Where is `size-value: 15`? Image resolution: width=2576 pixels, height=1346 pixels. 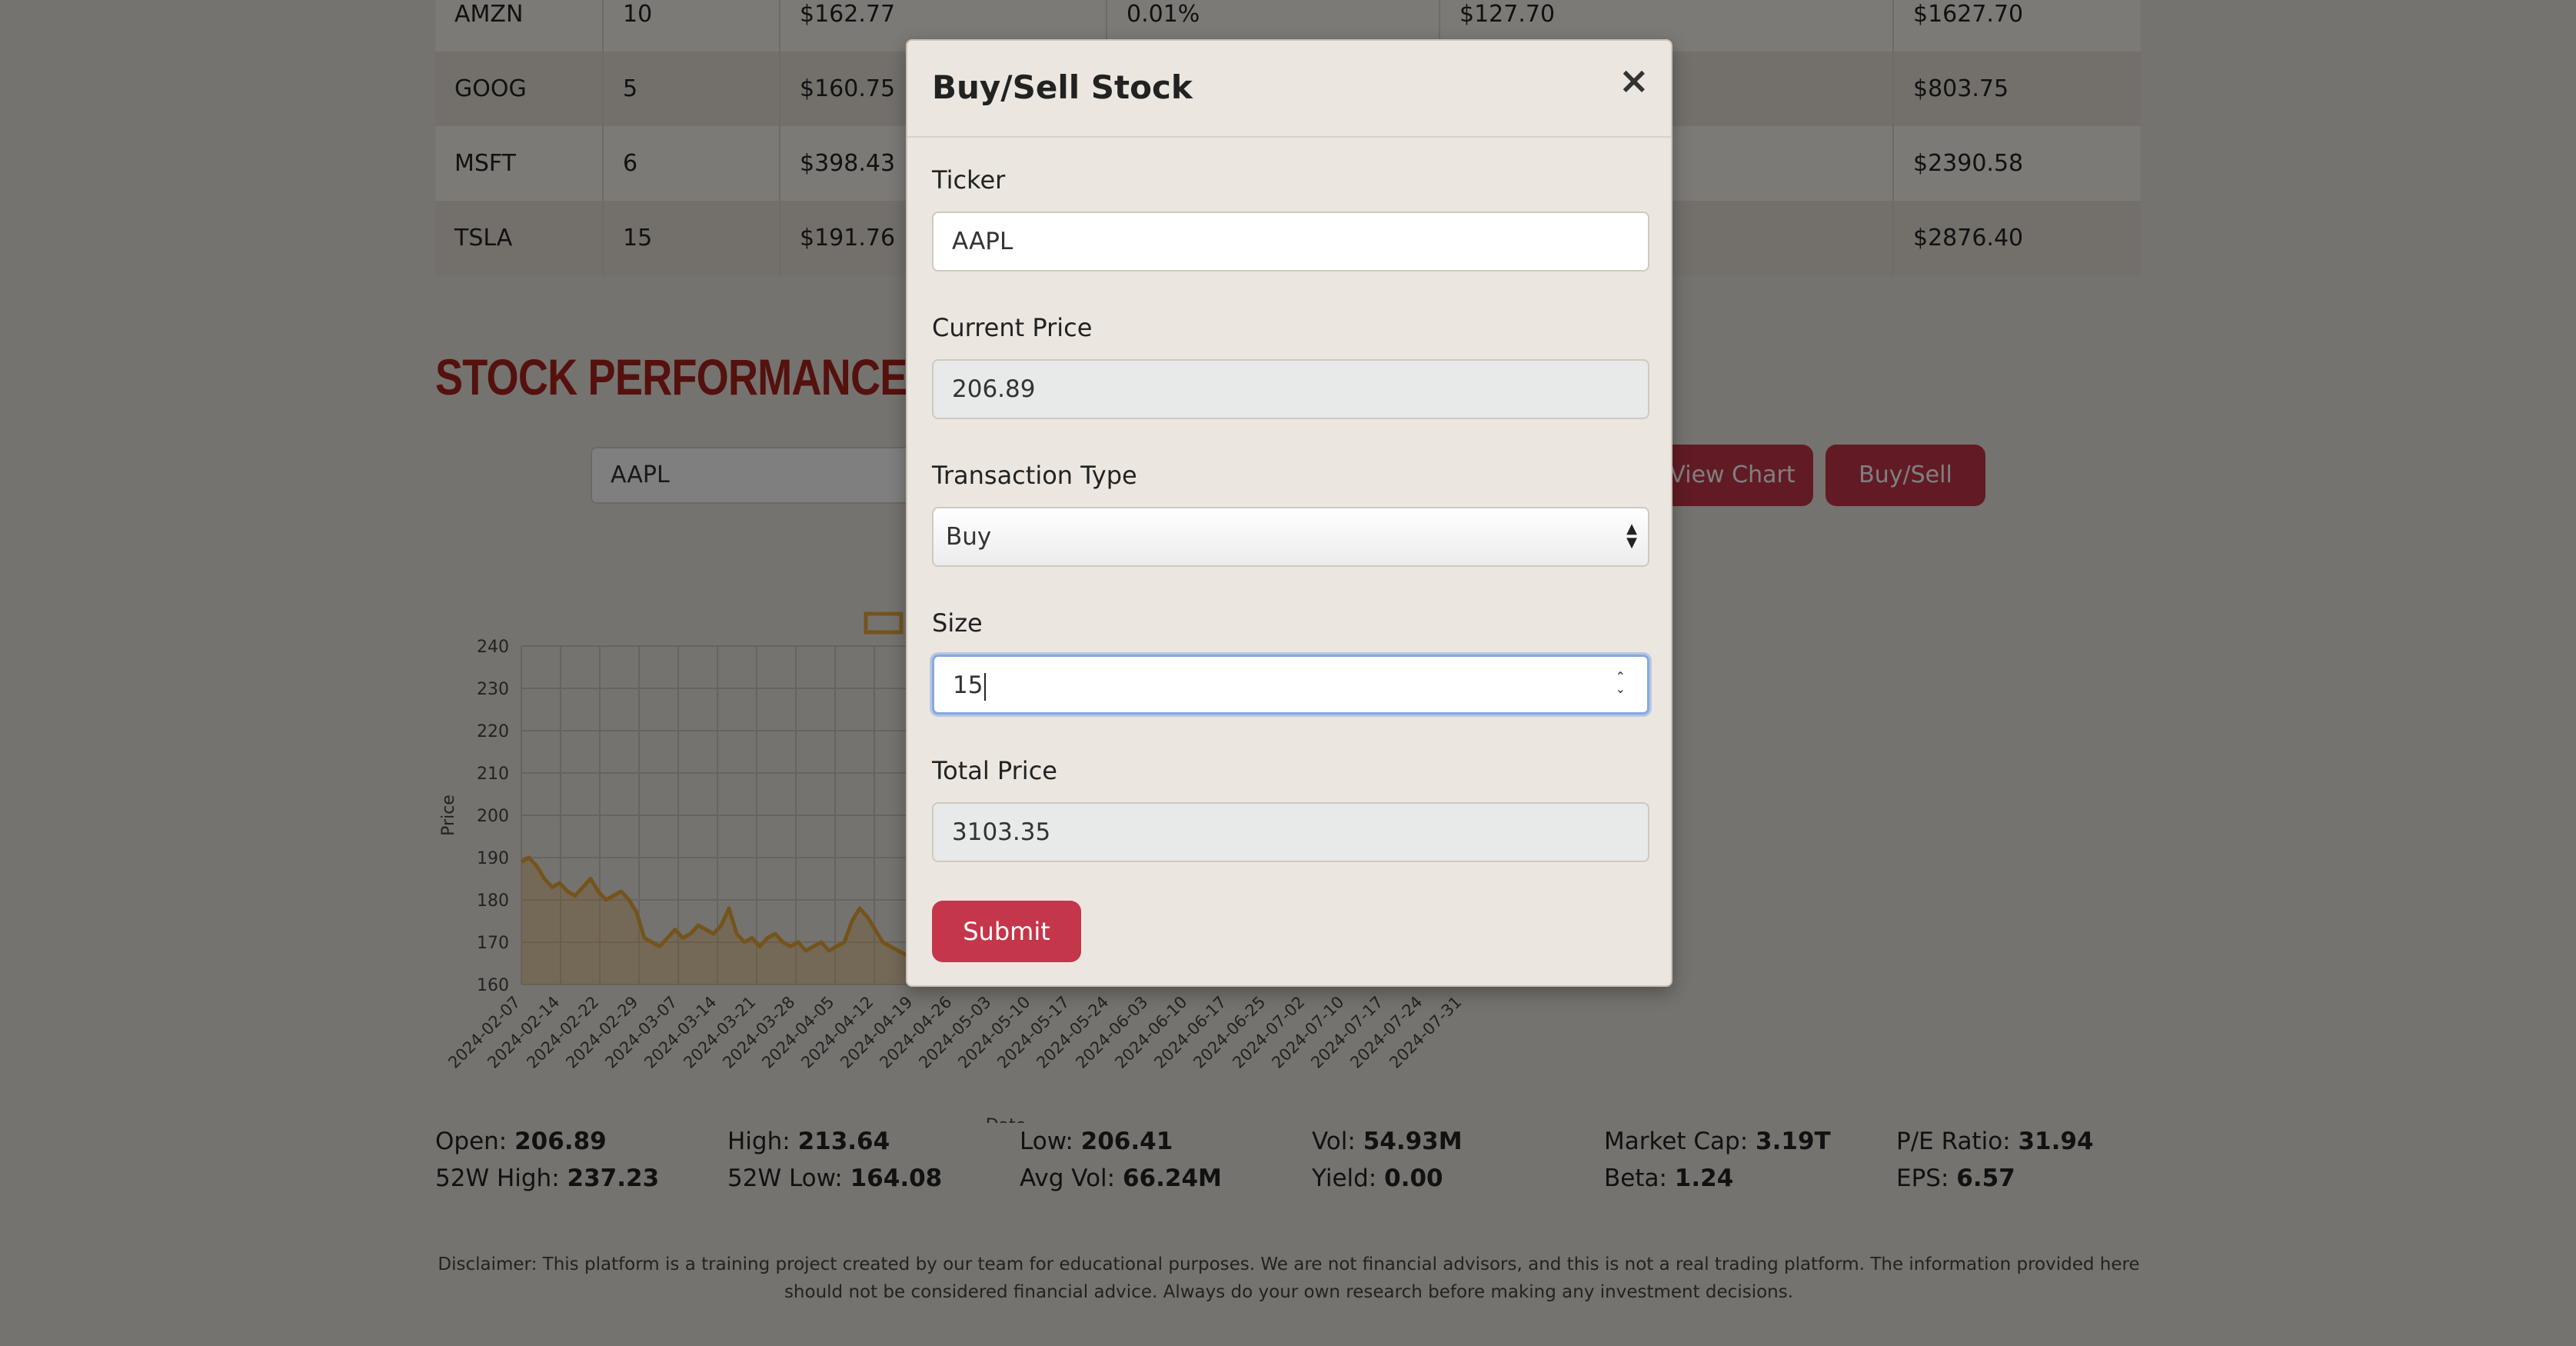
size-value: 15 is located at coordinates (968, 685).